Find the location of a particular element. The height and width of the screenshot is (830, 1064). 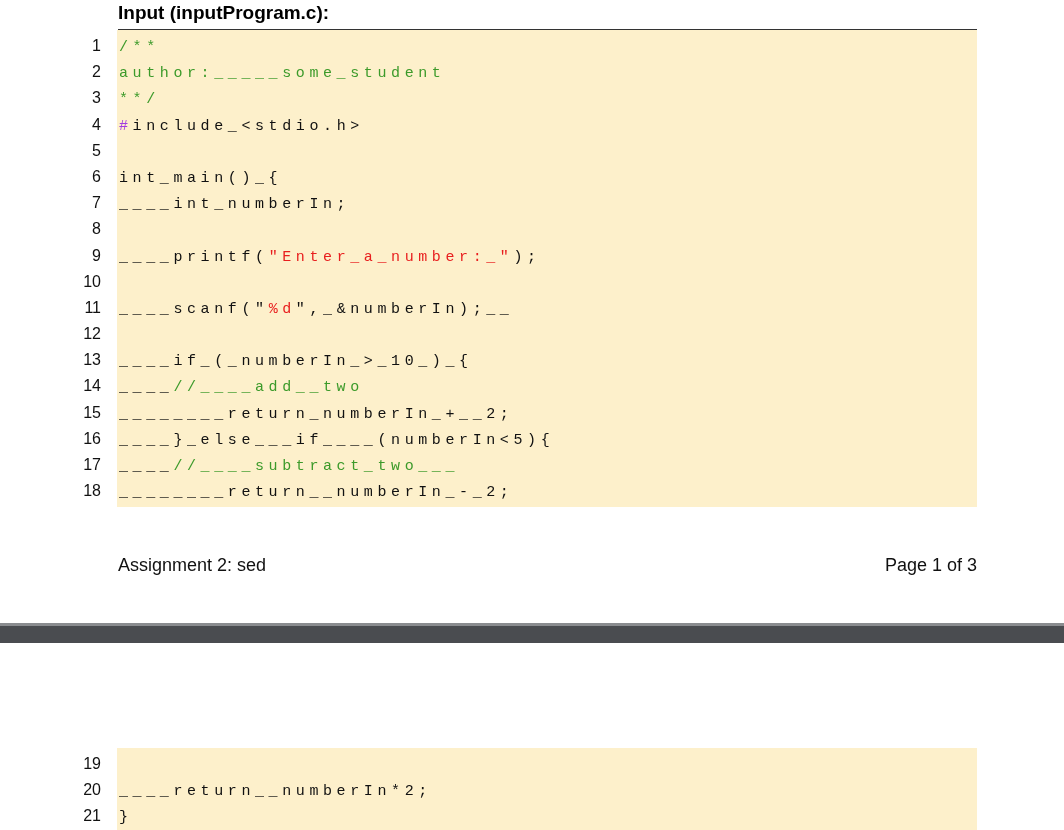

code-line: } is located at coordinates (126, 818).